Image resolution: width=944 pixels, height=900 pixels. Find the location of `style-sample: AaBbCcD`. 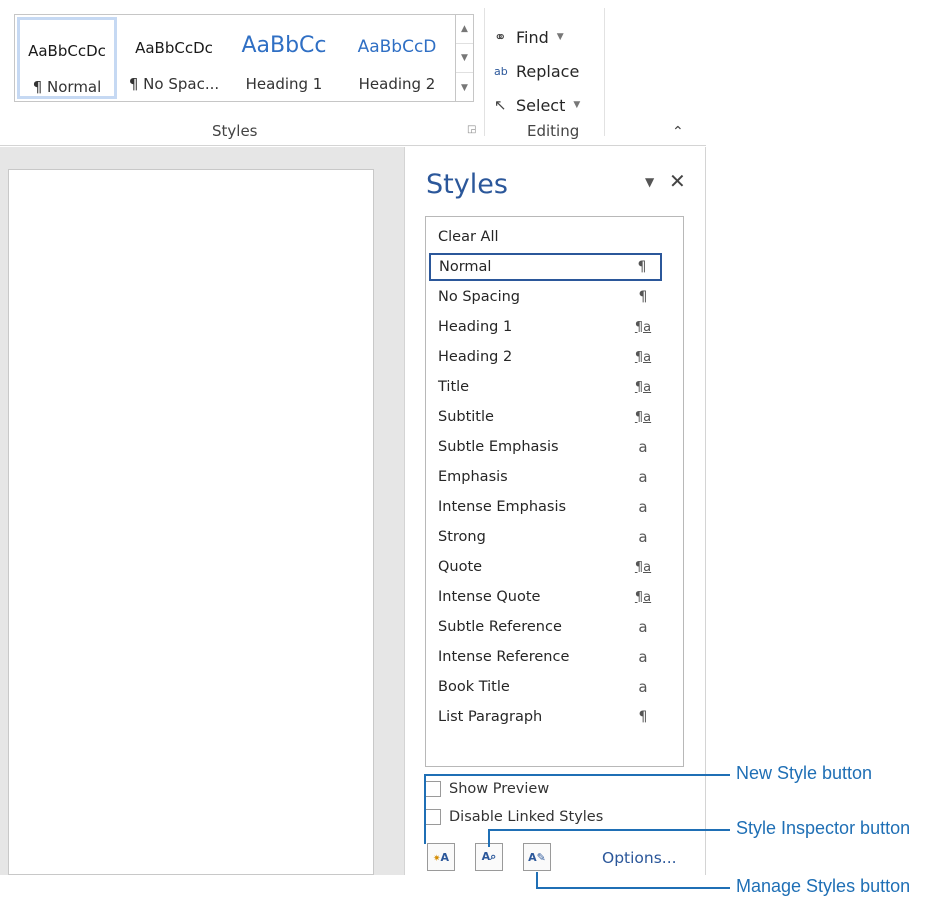

style-sample: AaBbCcD is located at coordinates (397, 47).